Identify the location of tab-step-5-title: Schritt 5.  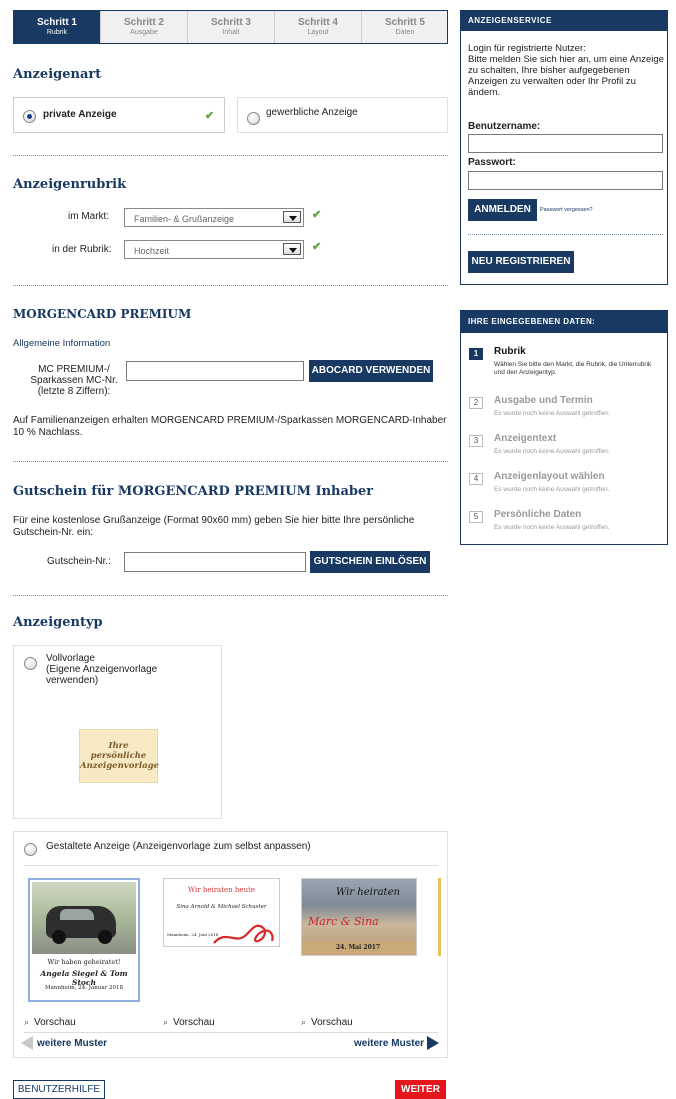
(404, 22).